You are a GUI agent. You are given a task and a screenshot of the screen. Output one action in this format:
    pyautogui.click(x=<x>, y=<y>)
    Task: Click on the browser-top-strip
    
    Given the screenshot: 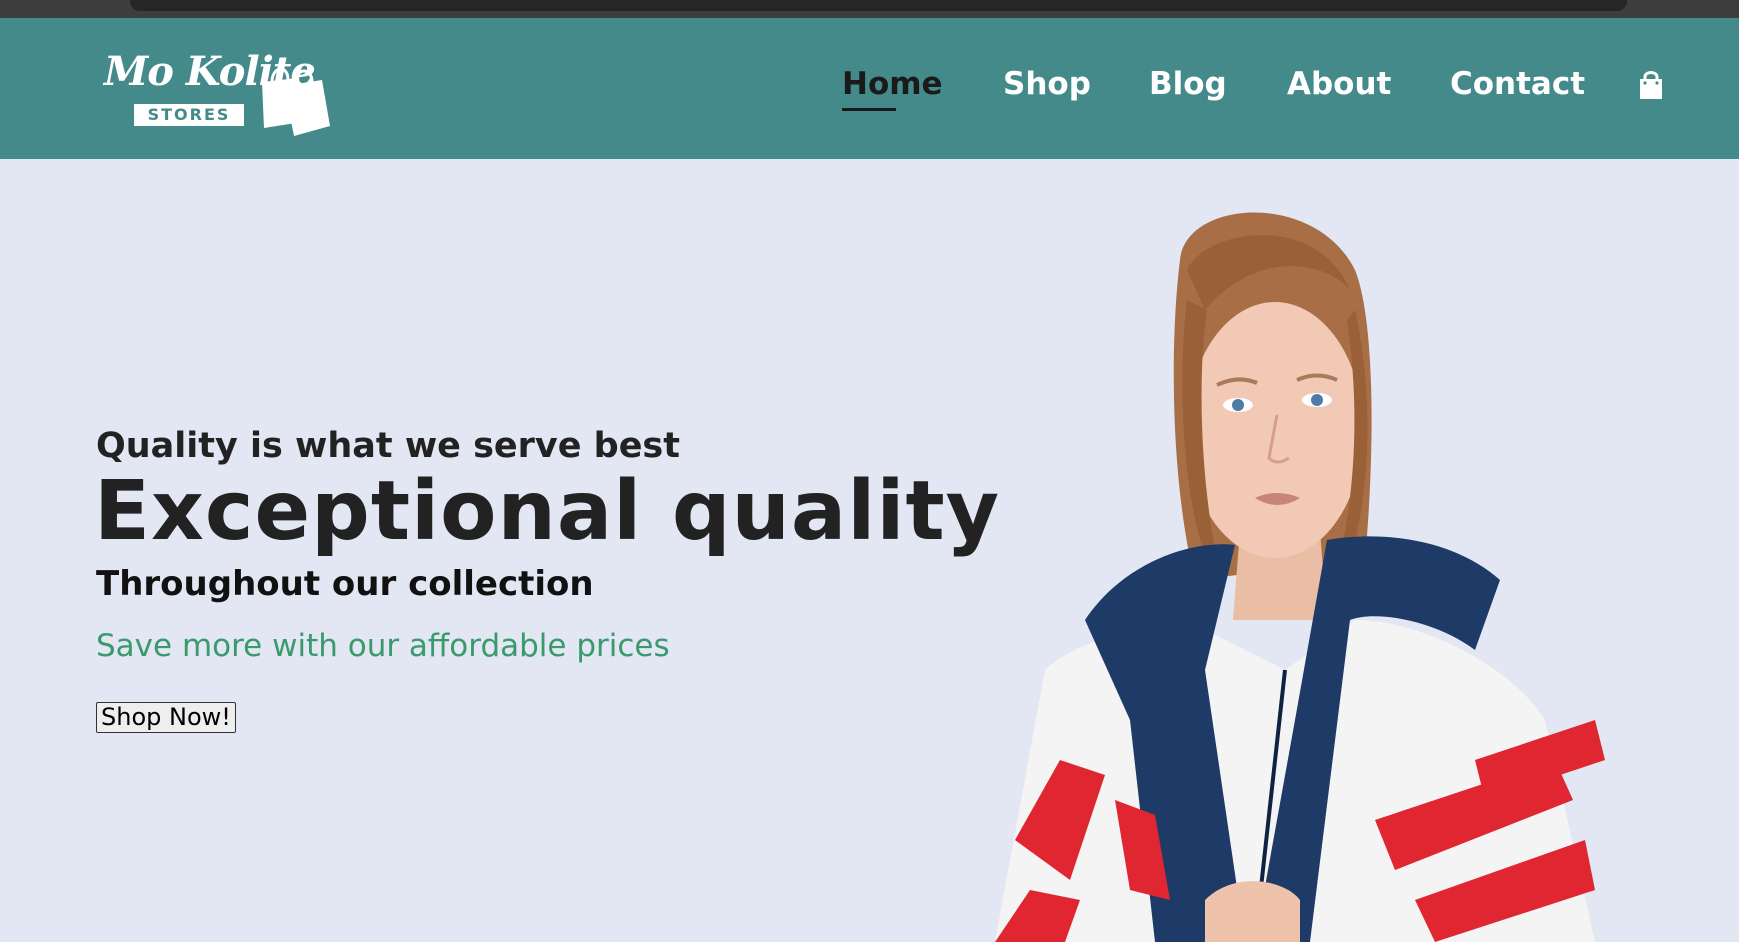 What is the action you would take?
    pyautogui.click(x=869, y=9)
    